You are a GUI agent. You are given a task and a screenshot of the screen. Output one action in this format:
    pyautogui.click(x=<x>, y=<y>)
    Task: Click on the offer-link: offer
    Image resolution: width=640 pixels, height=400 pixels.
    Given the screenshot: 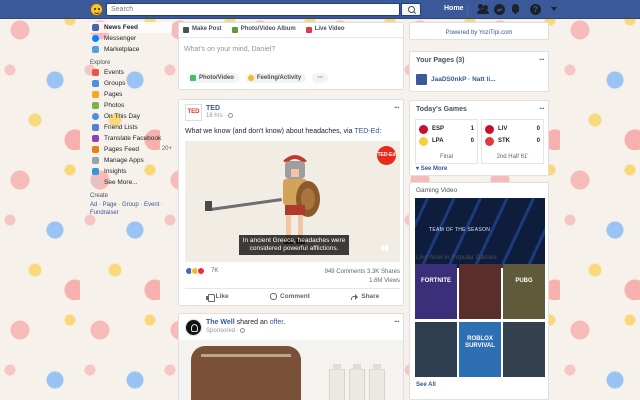 What is the action you would take?
    pyautogui.click(x=277, y=322)
    